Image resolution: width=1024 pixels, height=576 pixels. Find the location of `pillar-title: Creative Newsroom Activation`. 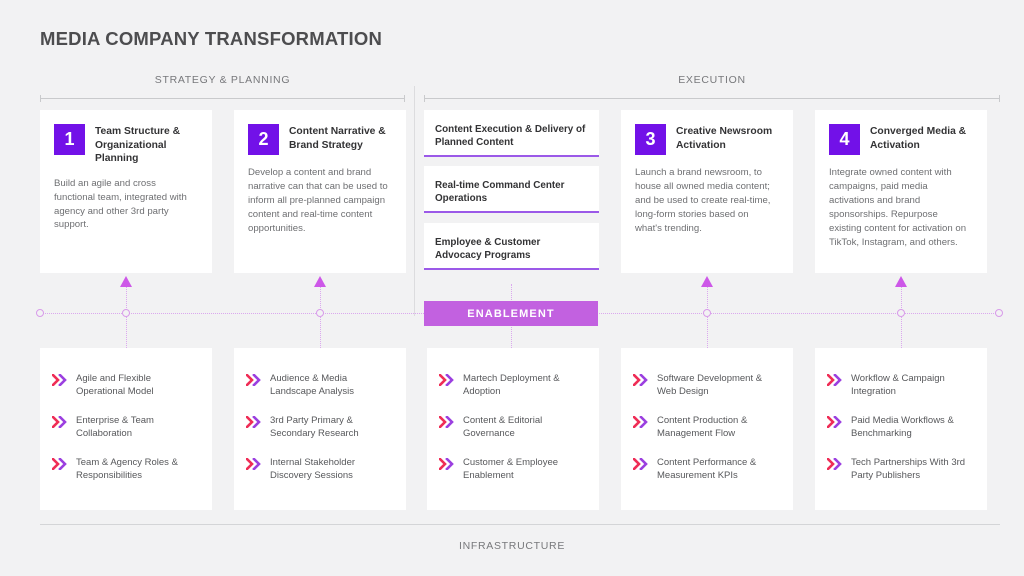

pillar-title: Creative Newsroom Activation is located at coordinates (724, 138).